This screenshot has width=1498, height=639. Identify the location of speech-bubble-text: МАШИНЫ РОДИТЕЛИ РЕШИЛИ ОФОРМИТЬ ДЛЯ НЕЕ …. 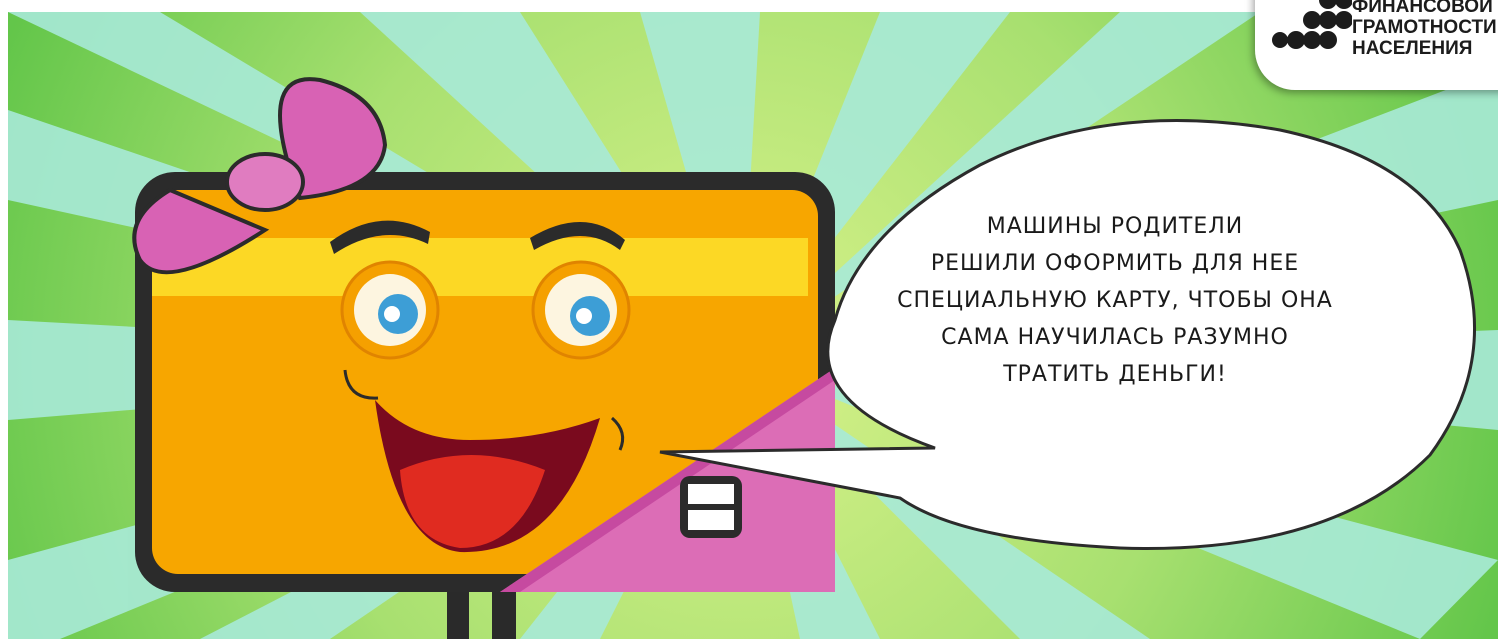
(1115, 300).